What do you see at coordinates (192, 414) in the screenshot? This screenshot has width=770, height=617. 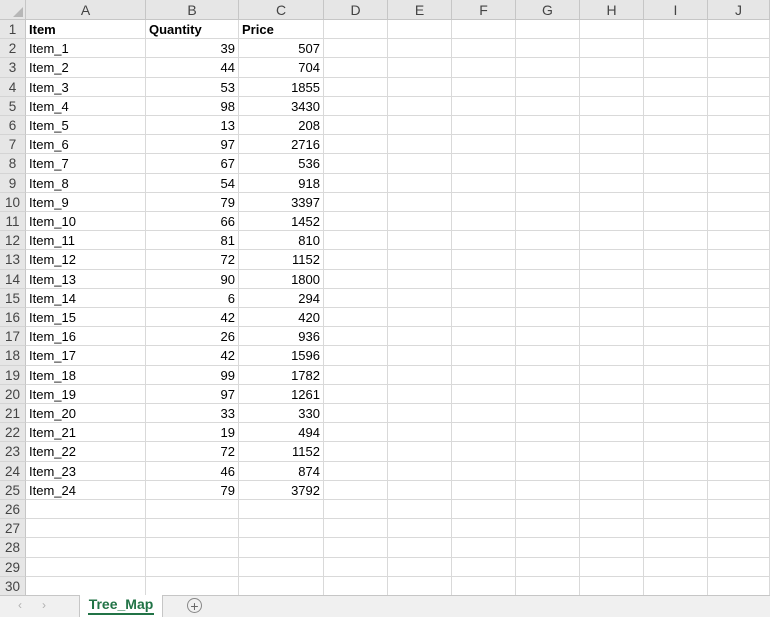 I see `cell: 33` at bounding box center [192, 414].